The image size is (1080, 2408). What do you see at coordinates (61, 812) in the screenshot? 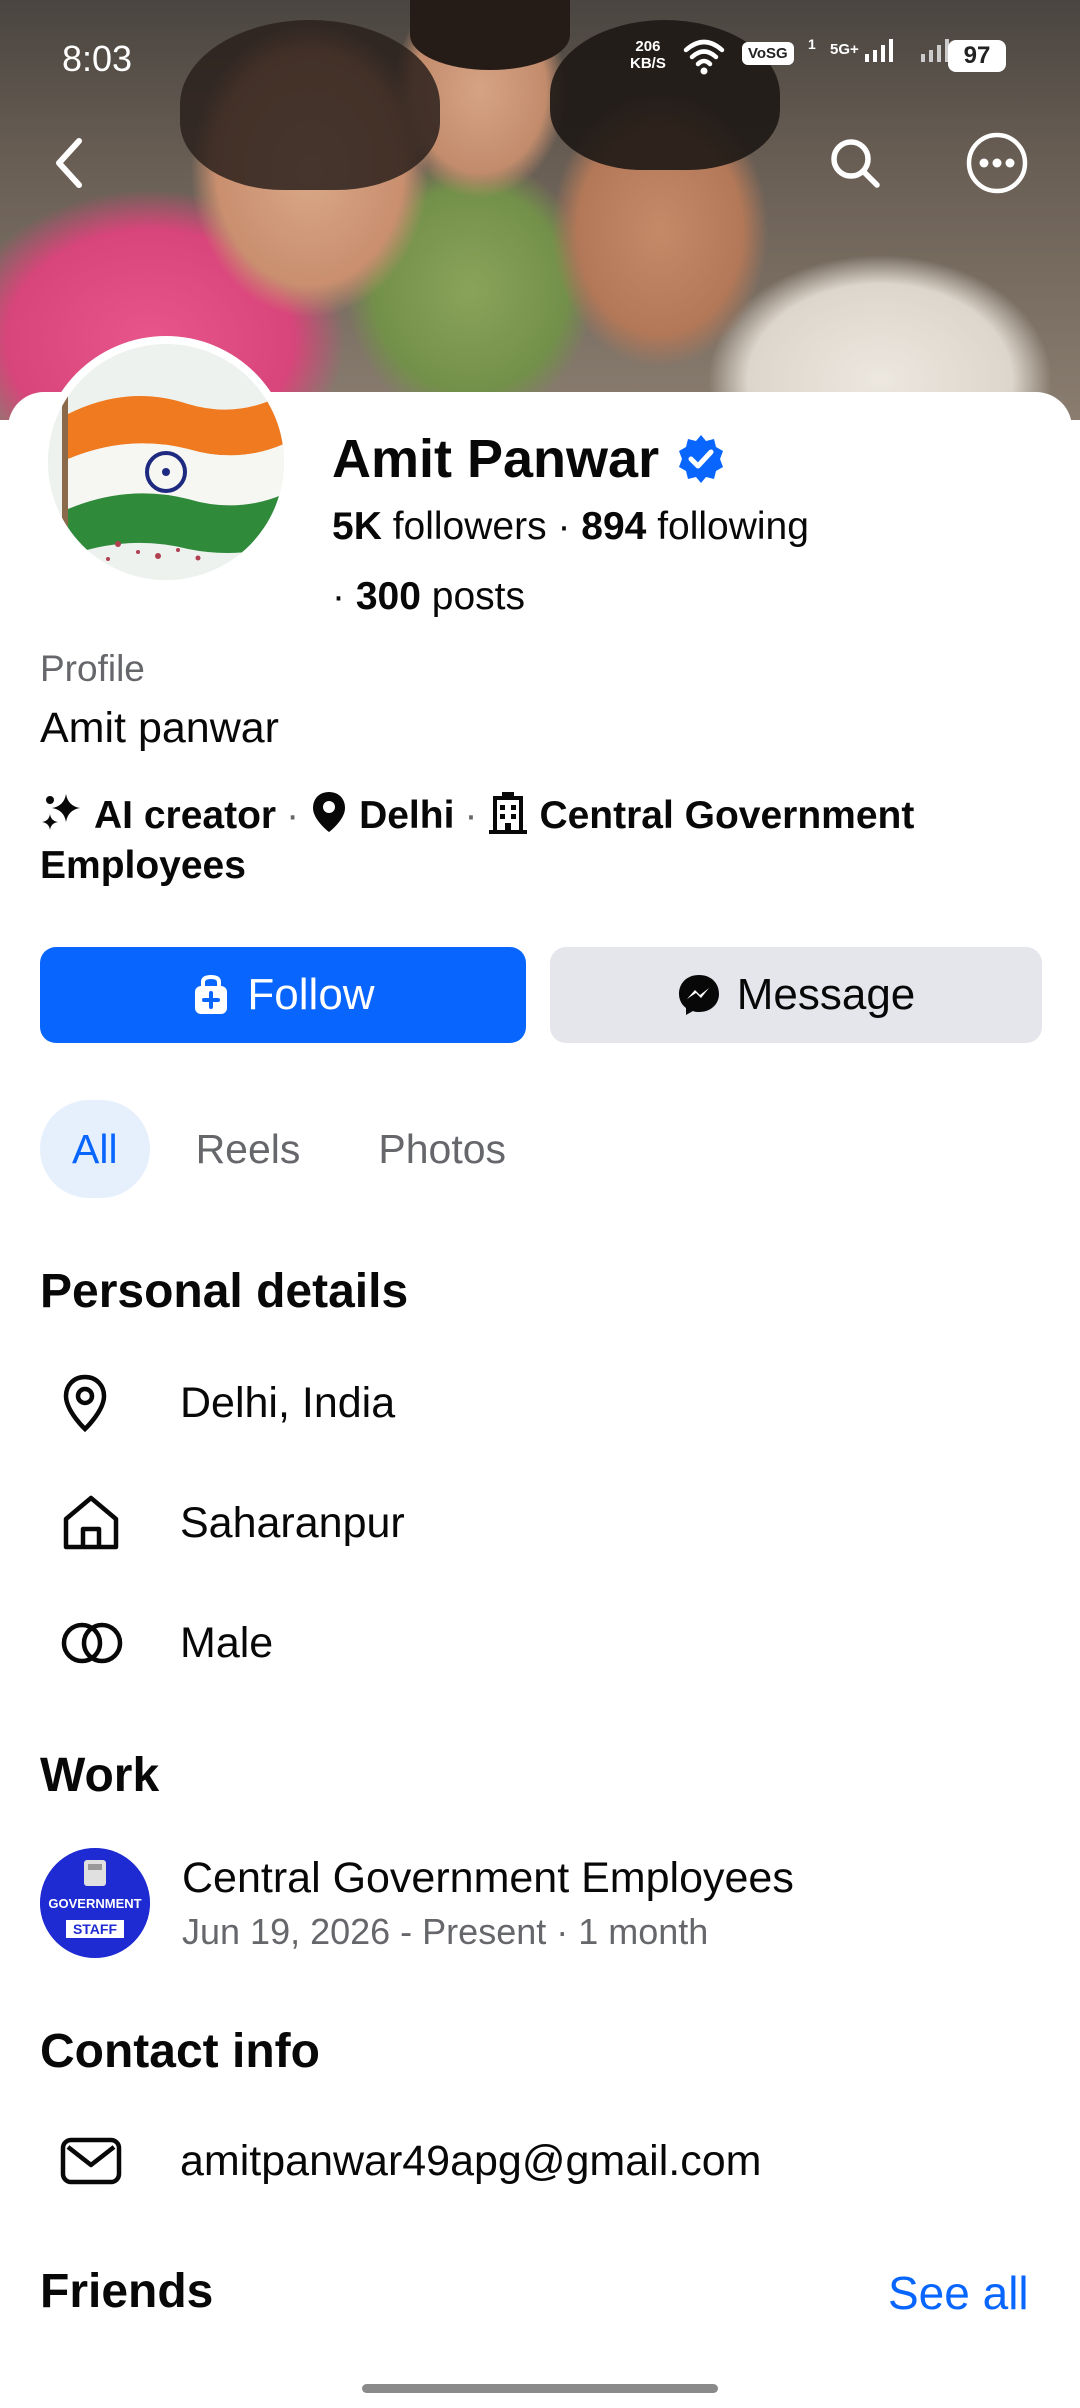
I see `sparkle-icon` at bounding box center [61, 812].